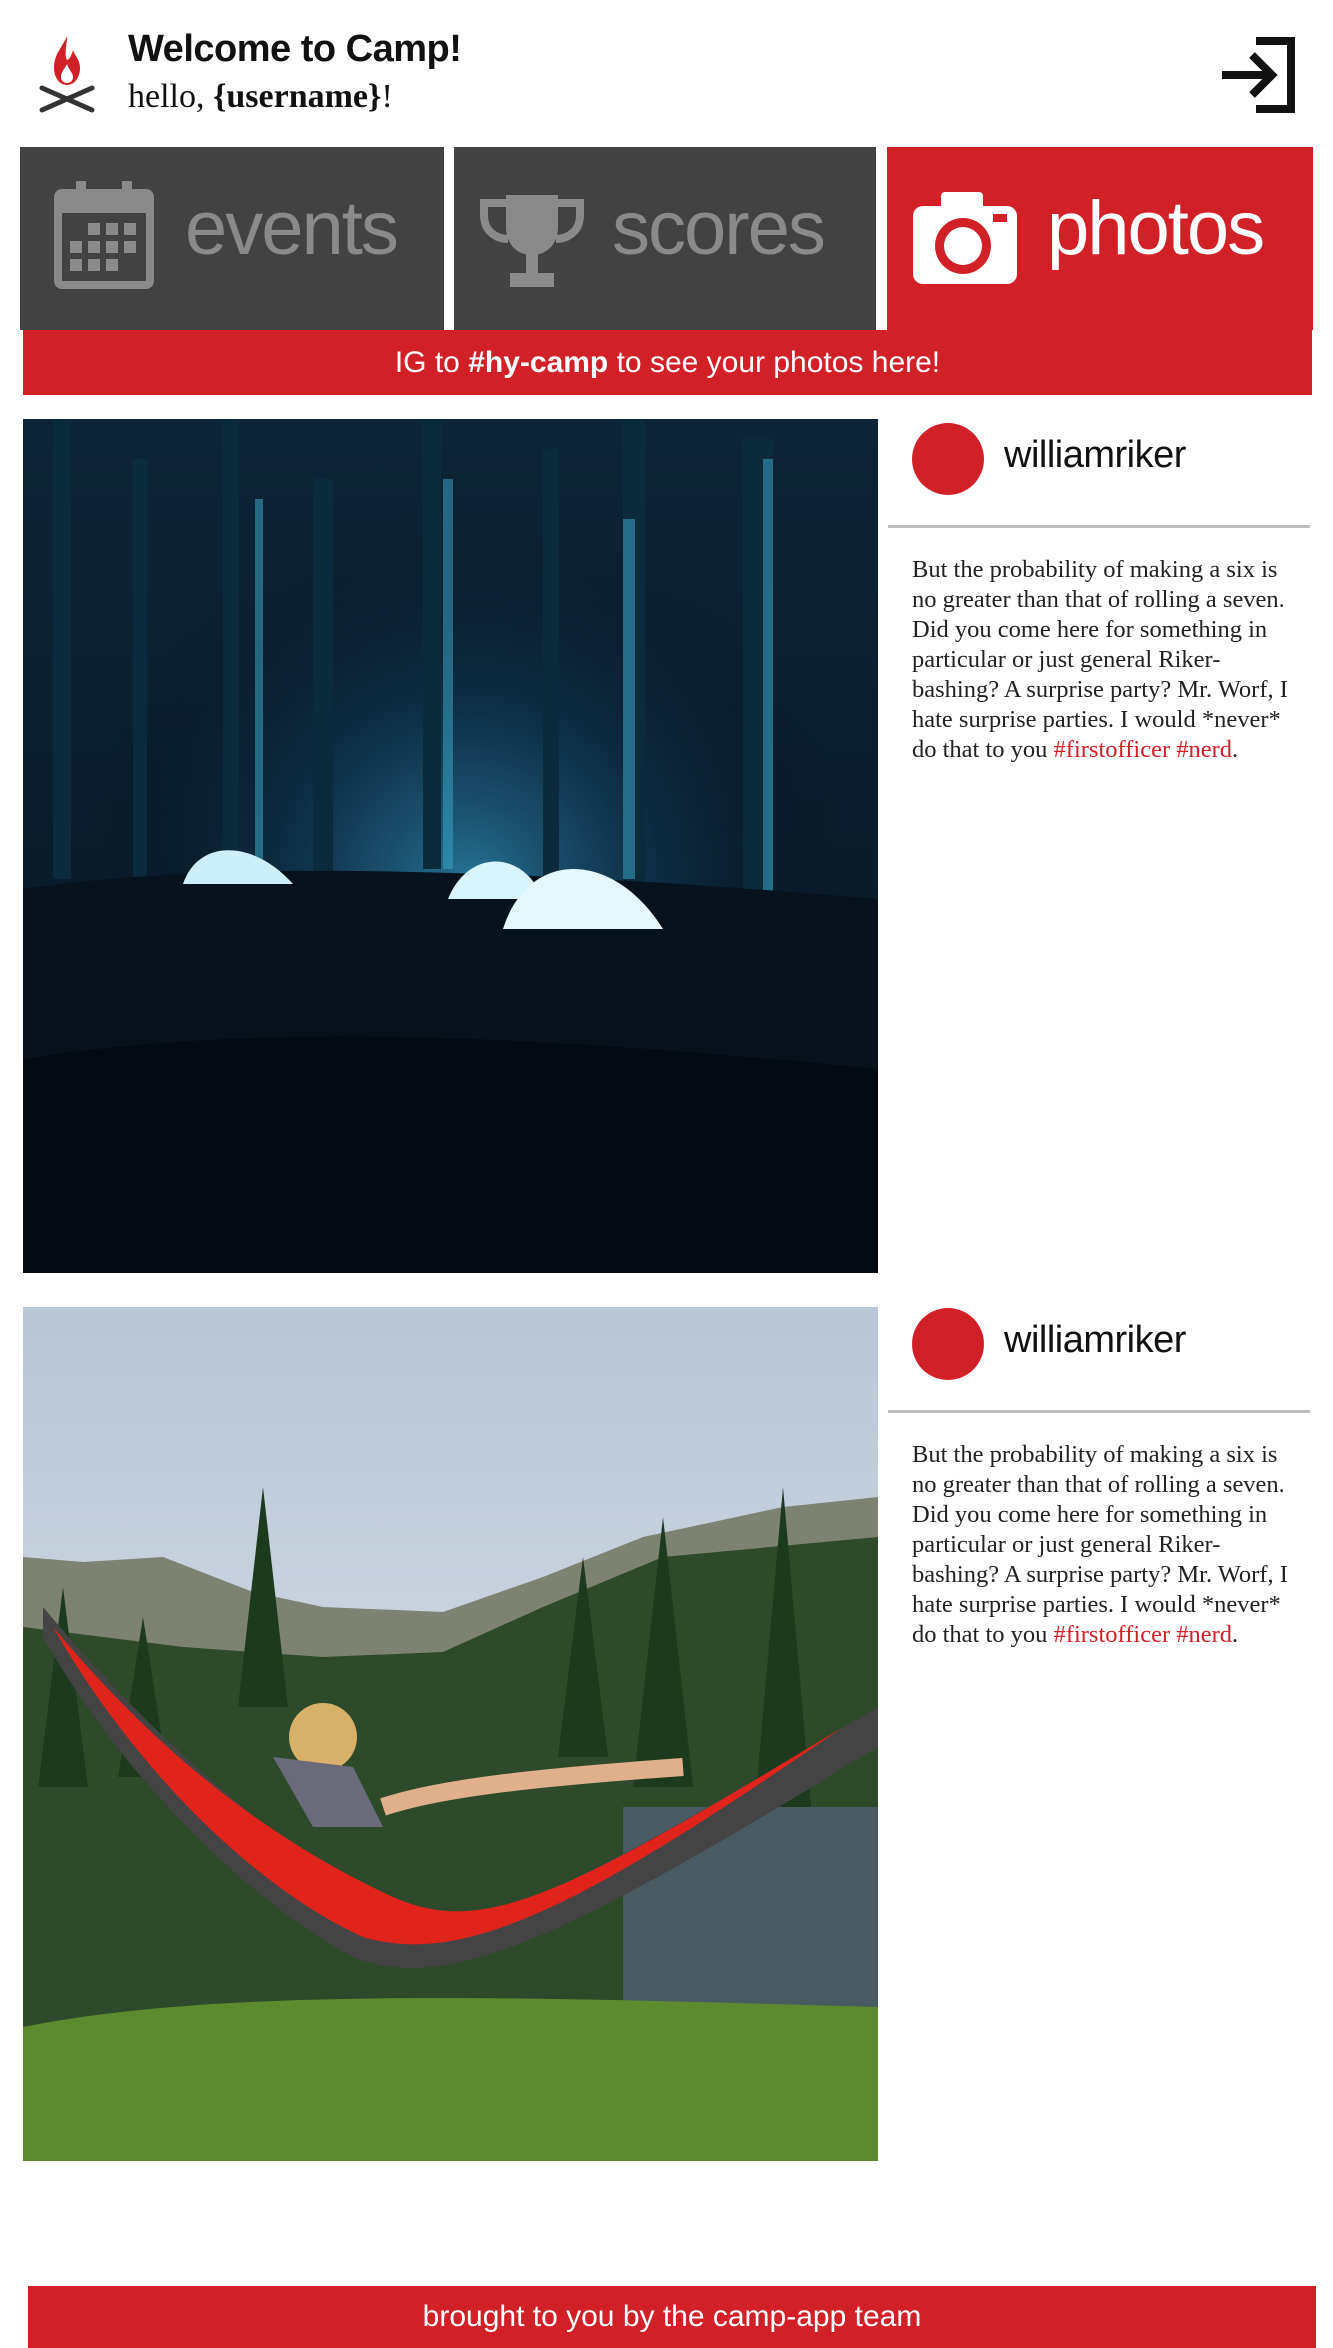  I want to click on trophy-icon, so click(532, 241).